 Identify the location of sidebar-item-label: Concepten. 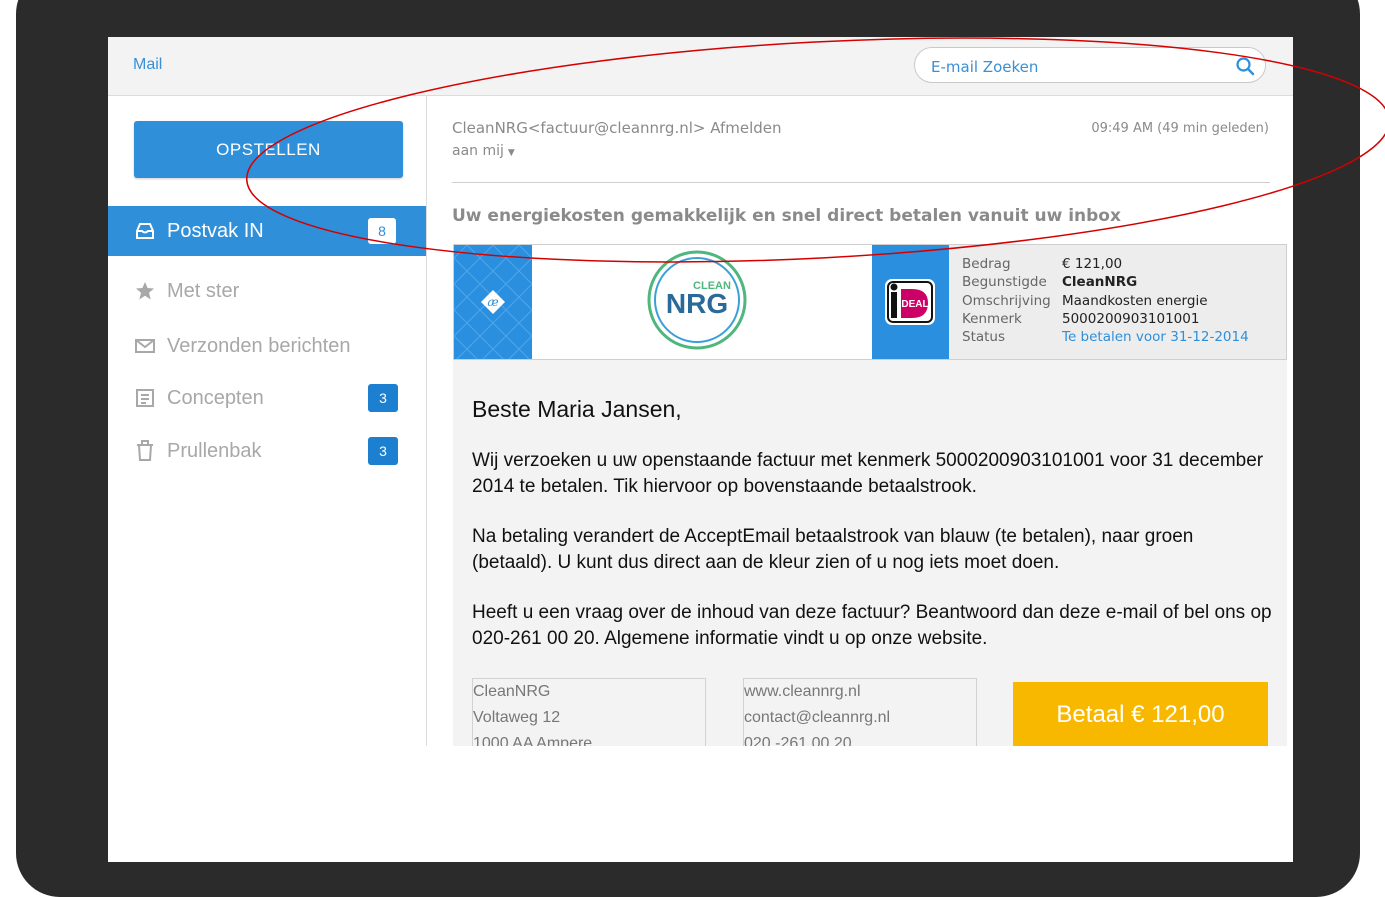
(215, 397).